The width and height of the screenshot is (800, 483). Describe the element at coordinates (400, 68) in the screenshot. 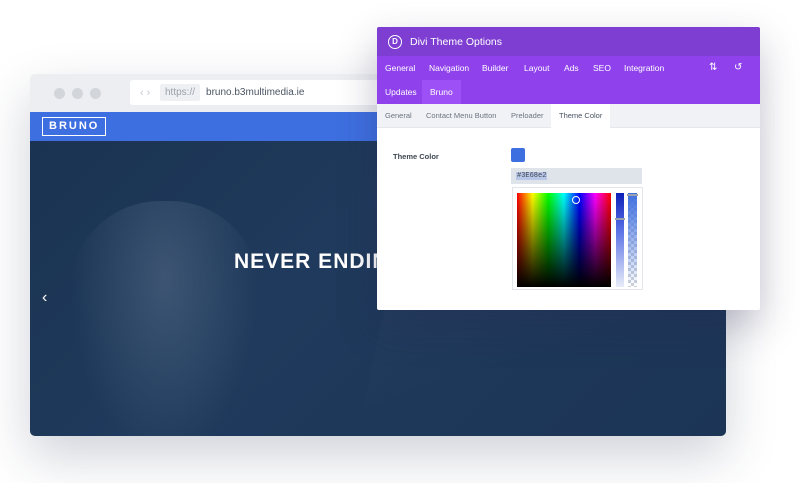

I see `tab-general: General` at that location.